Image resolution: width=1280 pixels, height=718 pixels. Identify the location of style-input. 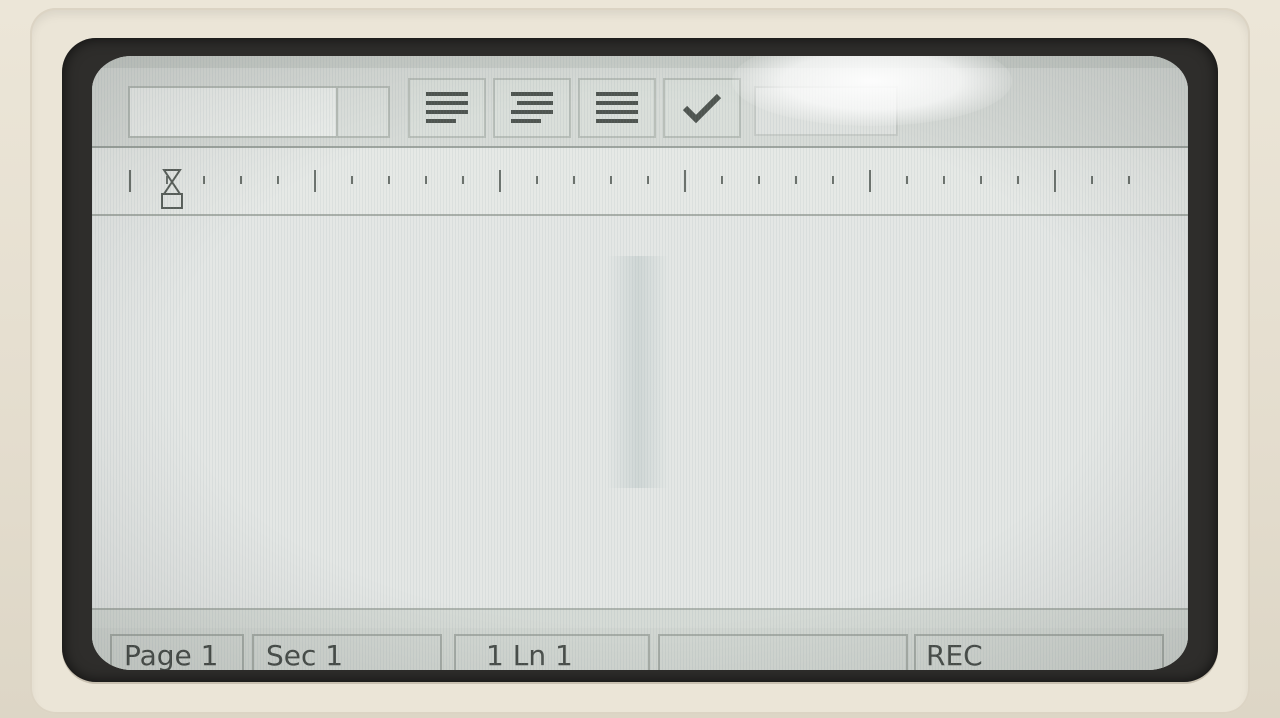
(259, 112).